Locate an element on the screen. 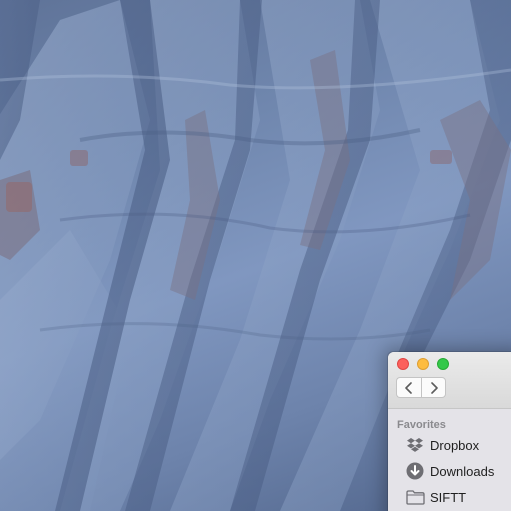 The width and height of the screenshot is (511, 511). finder-sidebar: Favorites Dropbox Downloads SIFTT is located at coordinates (449, 460).